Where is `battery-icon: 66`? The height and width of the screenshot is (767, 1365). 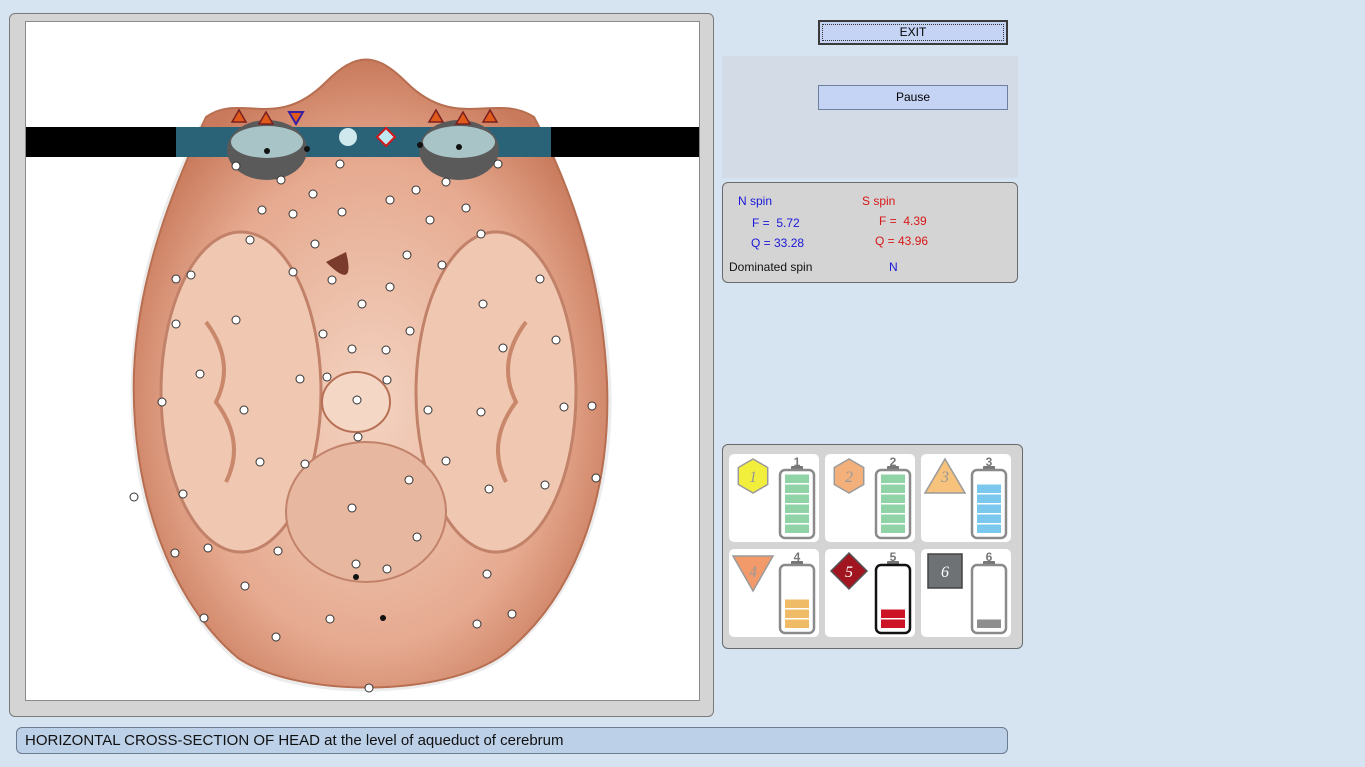
battery-icon: 66 is located at coordinates (967, 592).